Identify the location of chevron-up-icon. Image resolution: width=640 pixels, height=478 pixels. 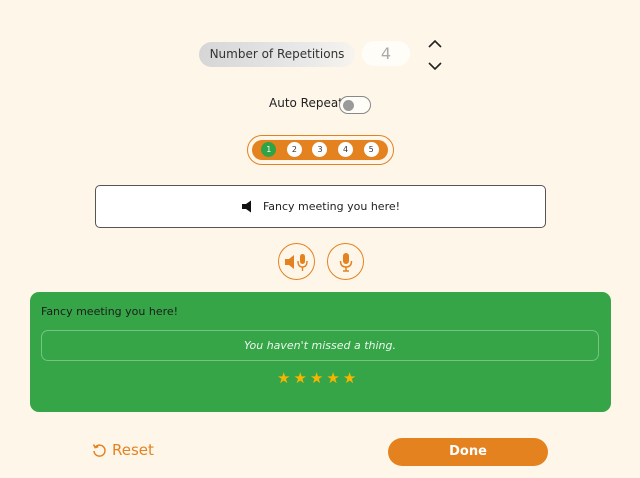
(435, 43).